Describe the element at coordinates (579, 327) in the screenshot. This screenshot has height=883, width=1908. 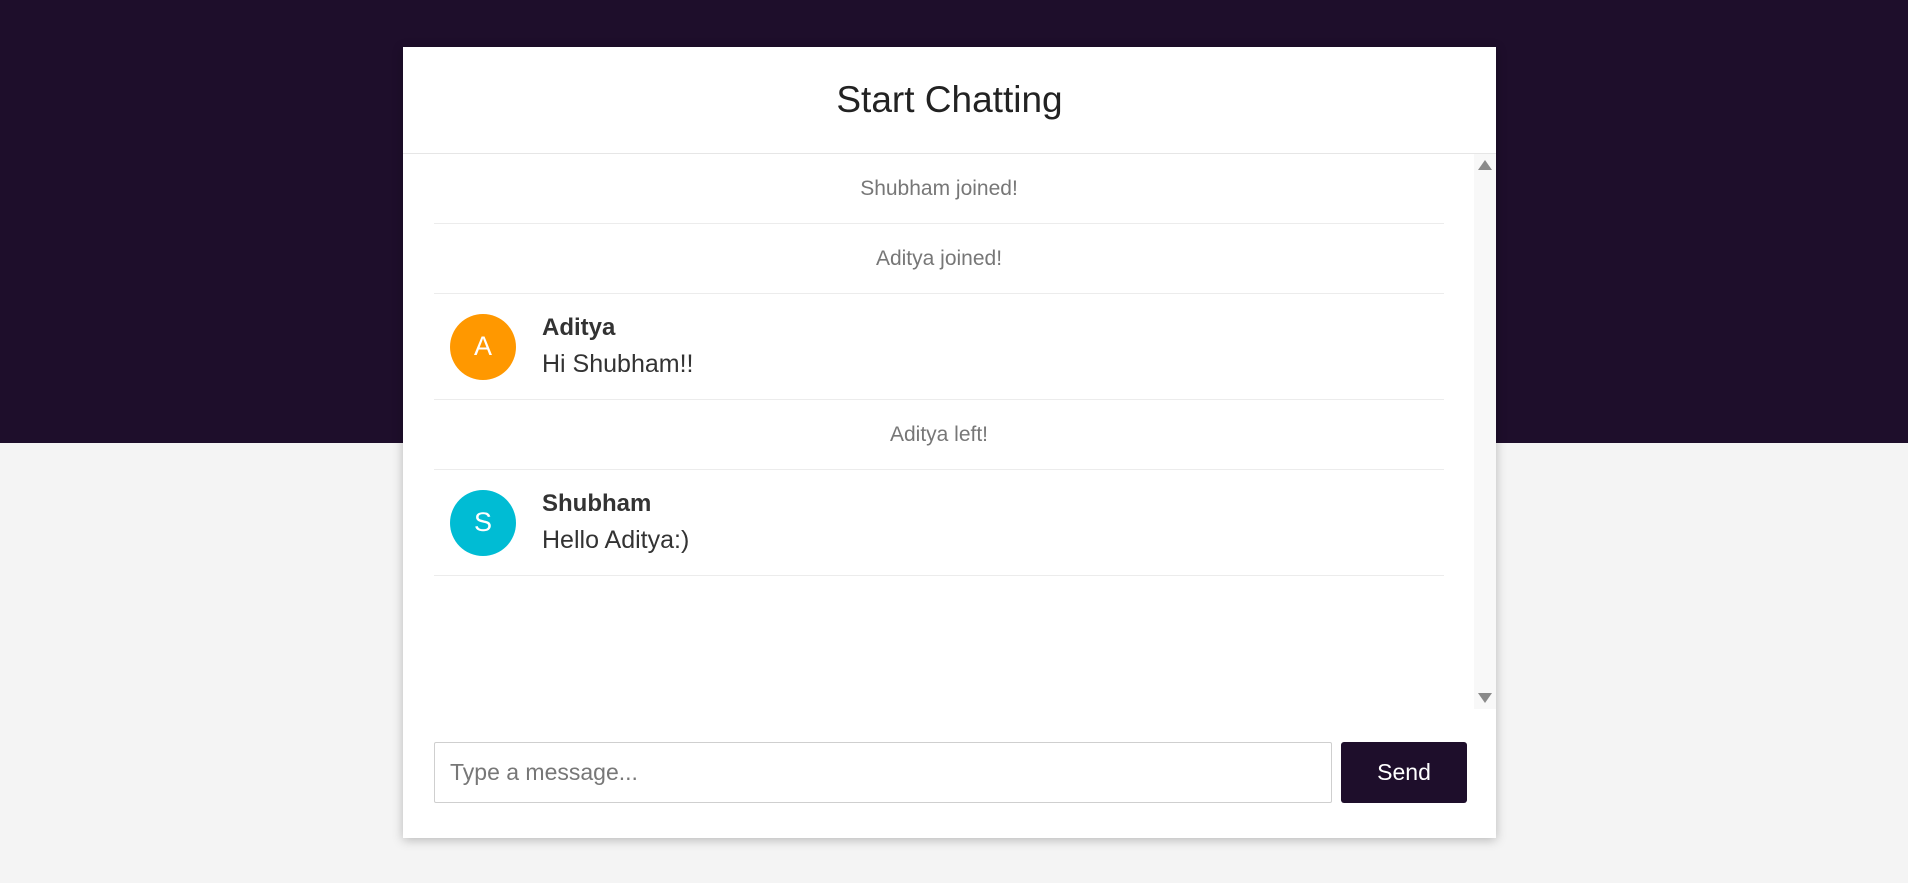
I see `message-author: Aditya` at that location.